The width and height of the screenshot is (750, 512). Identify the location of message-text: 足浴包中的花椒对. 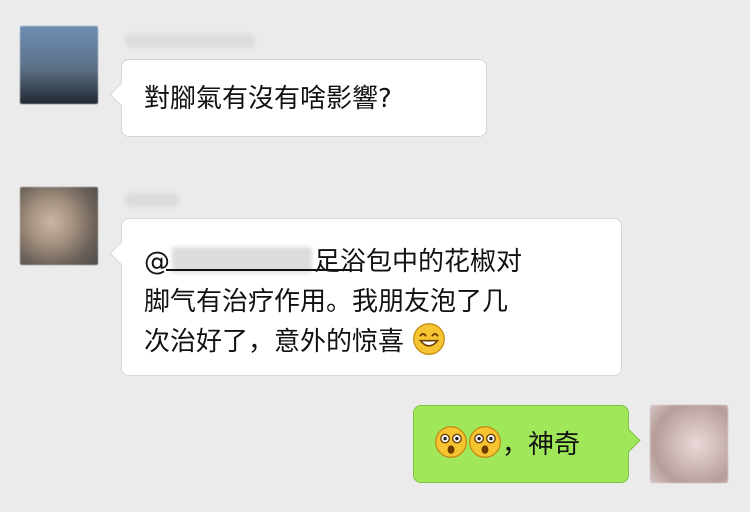
(418, 262).